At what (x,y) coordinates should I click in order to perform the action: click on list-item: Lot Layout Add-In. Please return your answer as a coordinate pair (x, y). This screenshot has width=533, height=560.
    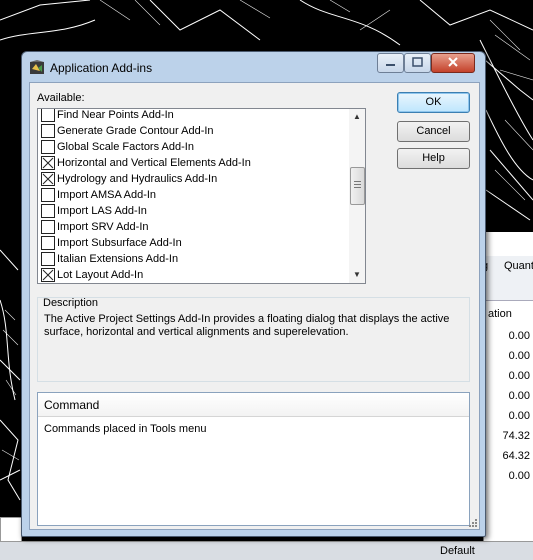
    Looking at the image, I should click on (193, 275).